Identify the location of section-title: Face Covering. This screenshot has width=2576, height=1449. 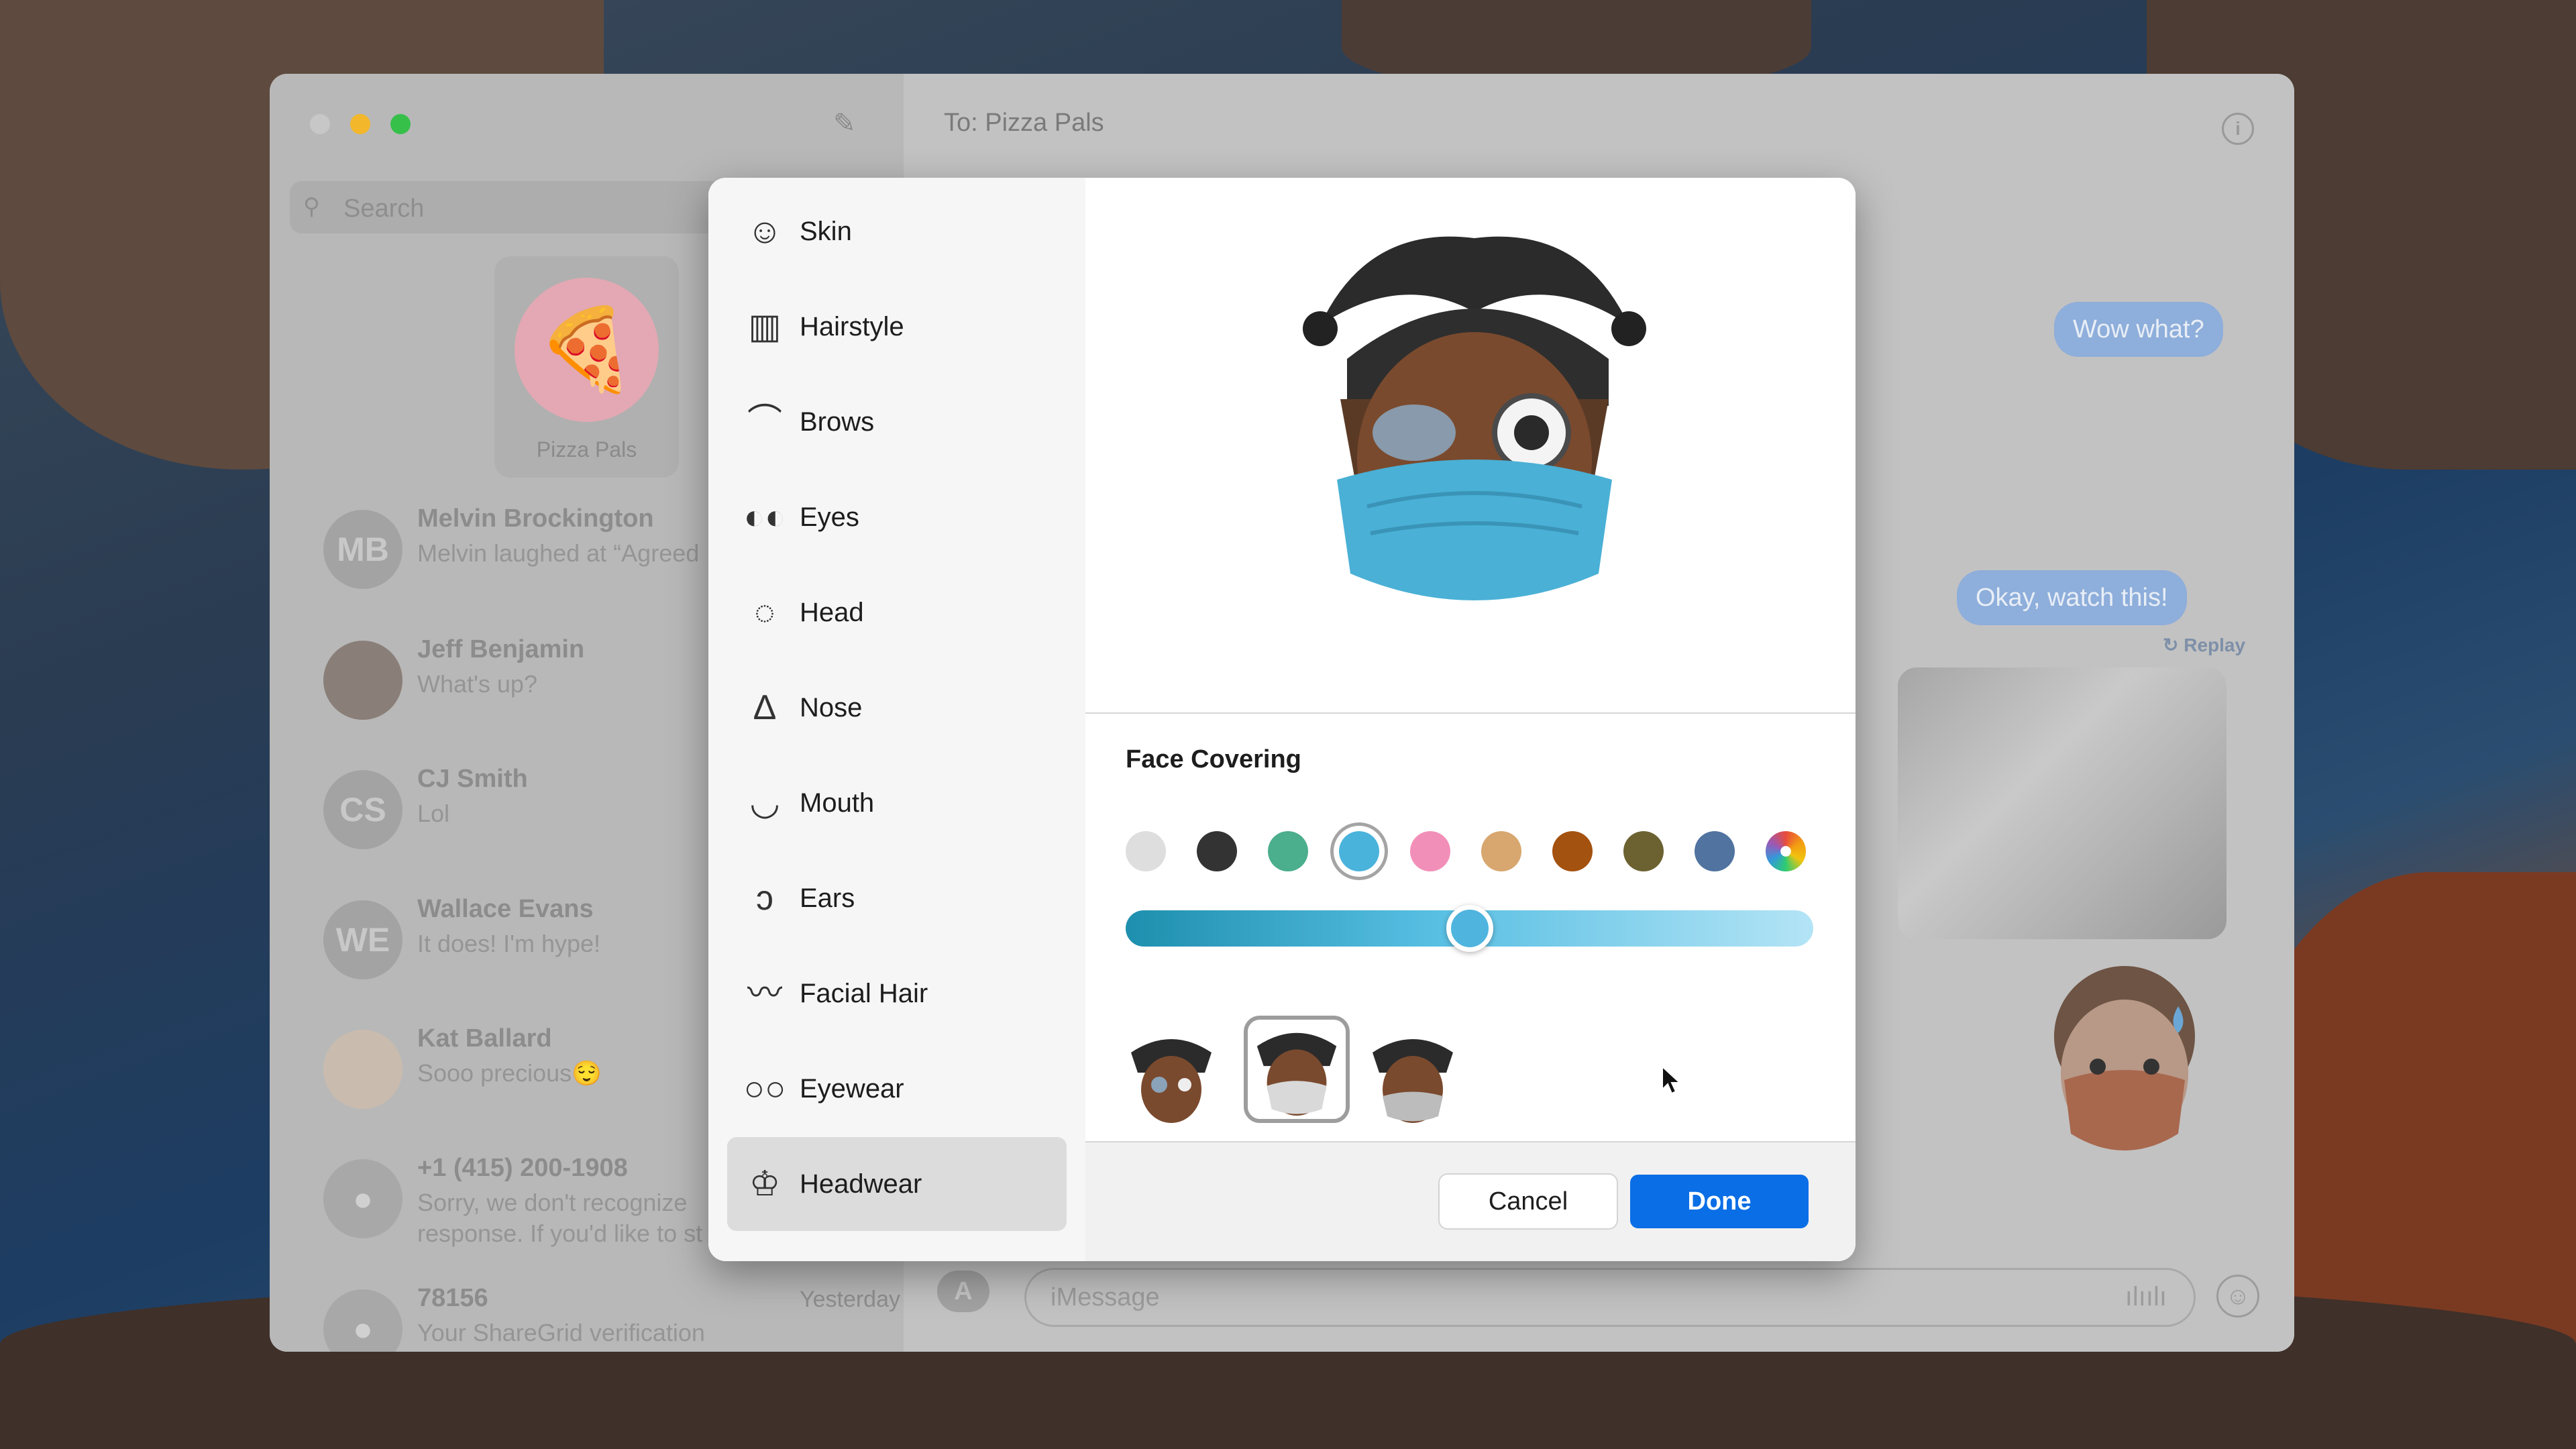
(1213, 759).